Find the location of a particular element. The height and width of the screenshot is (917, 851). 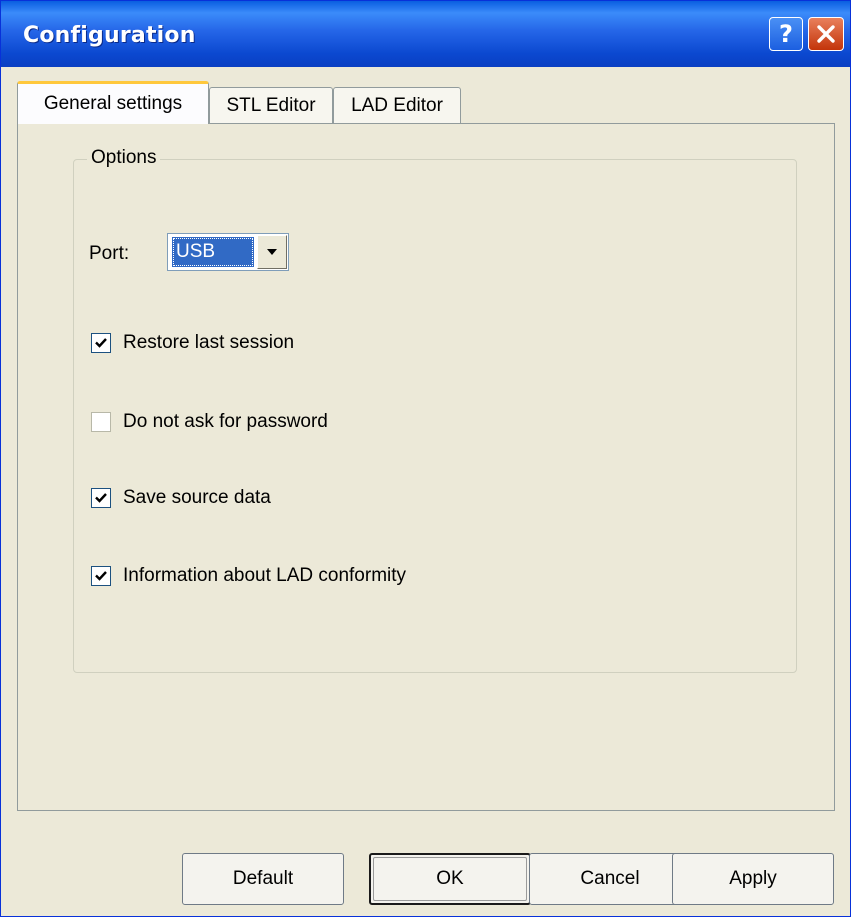

chevron-down-icon is located at coordinates (272, 252).